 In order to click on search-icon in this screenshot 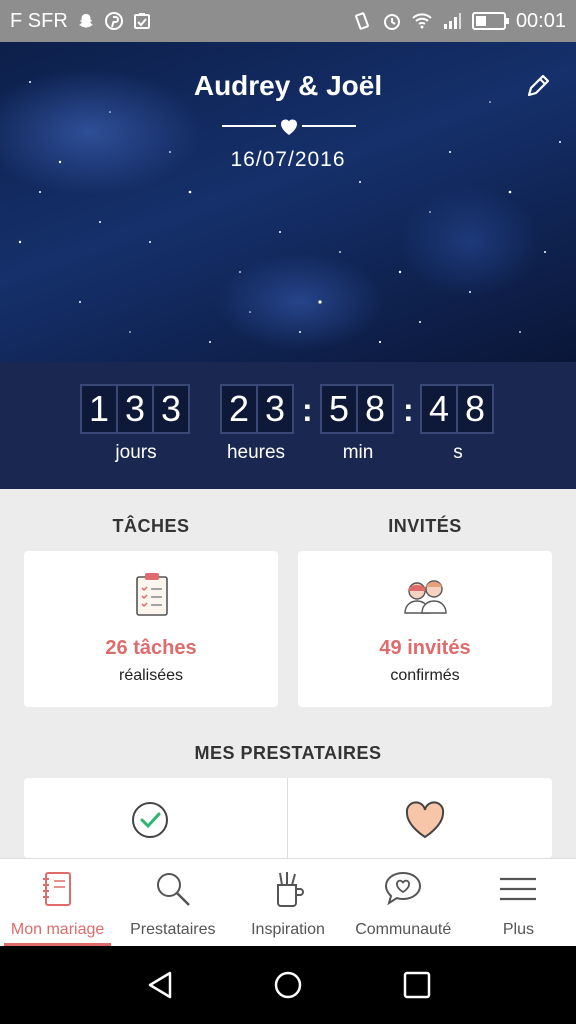, I will do `click(173, 889)`.